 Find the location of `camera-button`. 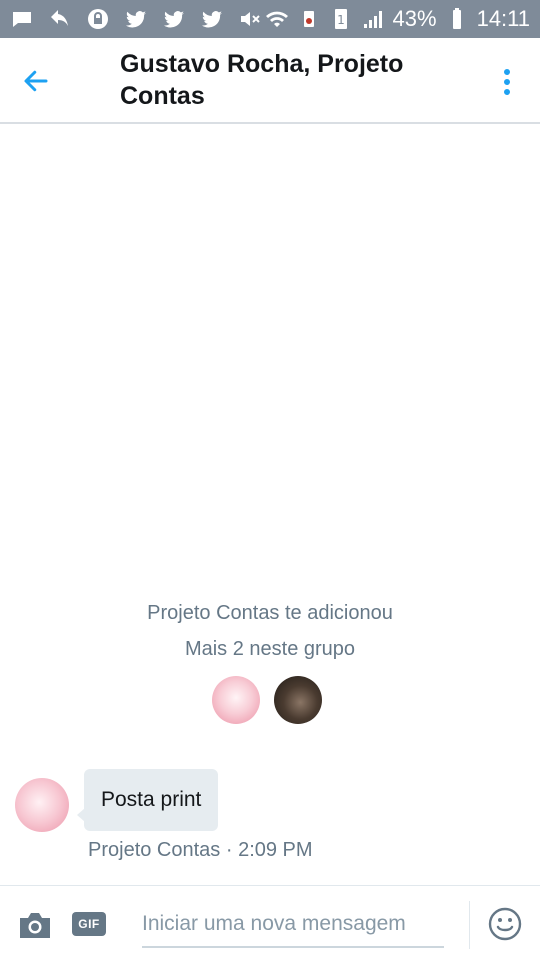

camera-button is located at coordinates (35, 925).